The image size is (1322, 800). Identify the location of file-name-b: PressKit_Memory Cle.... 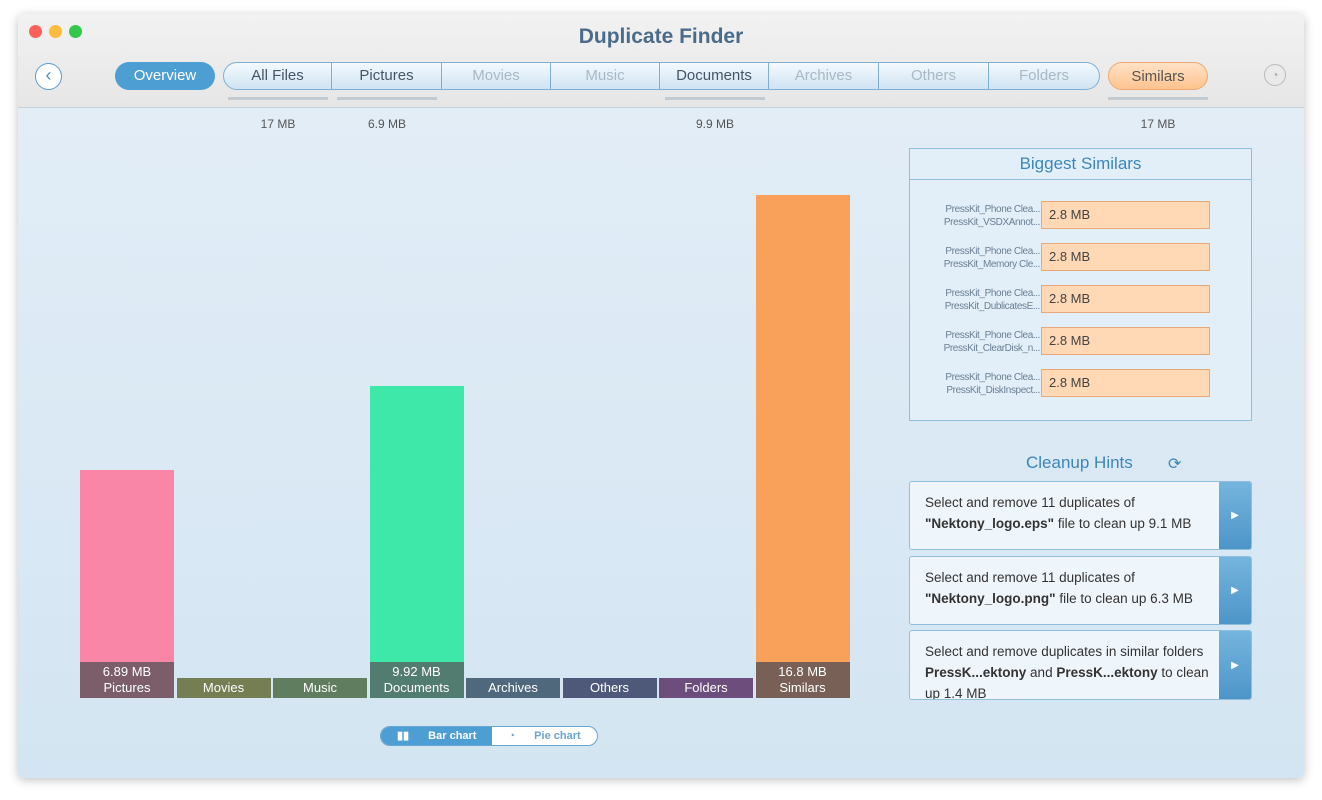
(992, 264).